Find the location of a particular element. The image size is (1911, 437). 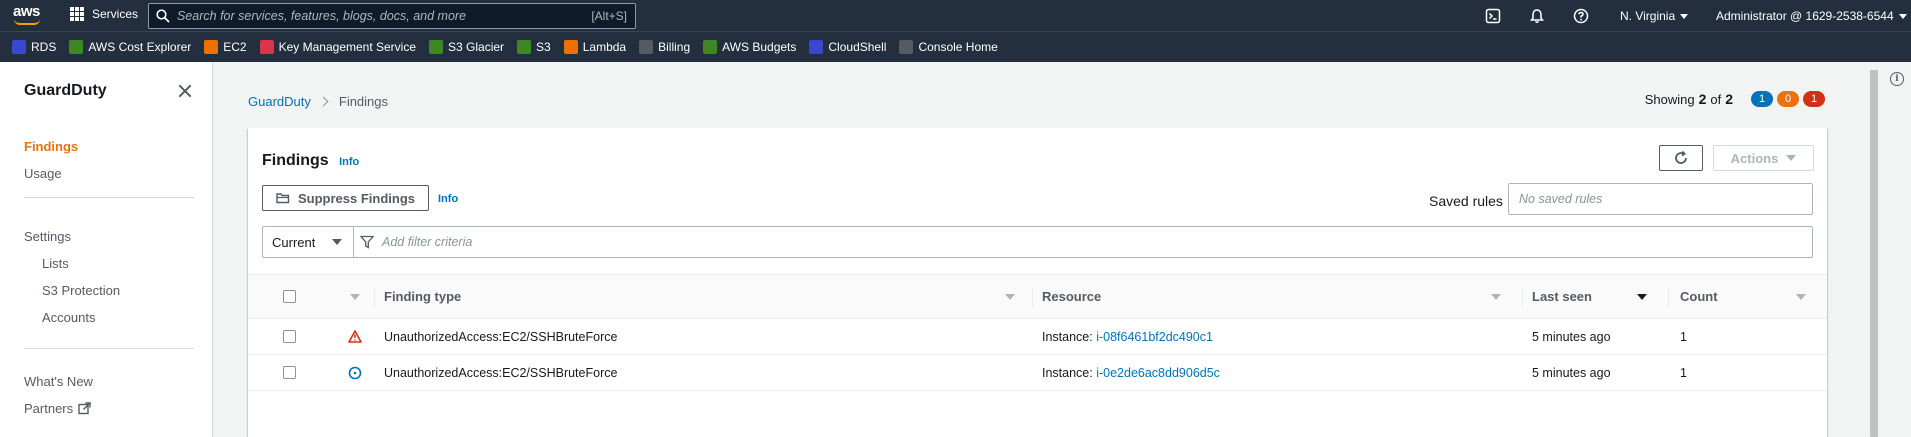

filter-input: Add filter criteria is located at coordinates (427, 242).